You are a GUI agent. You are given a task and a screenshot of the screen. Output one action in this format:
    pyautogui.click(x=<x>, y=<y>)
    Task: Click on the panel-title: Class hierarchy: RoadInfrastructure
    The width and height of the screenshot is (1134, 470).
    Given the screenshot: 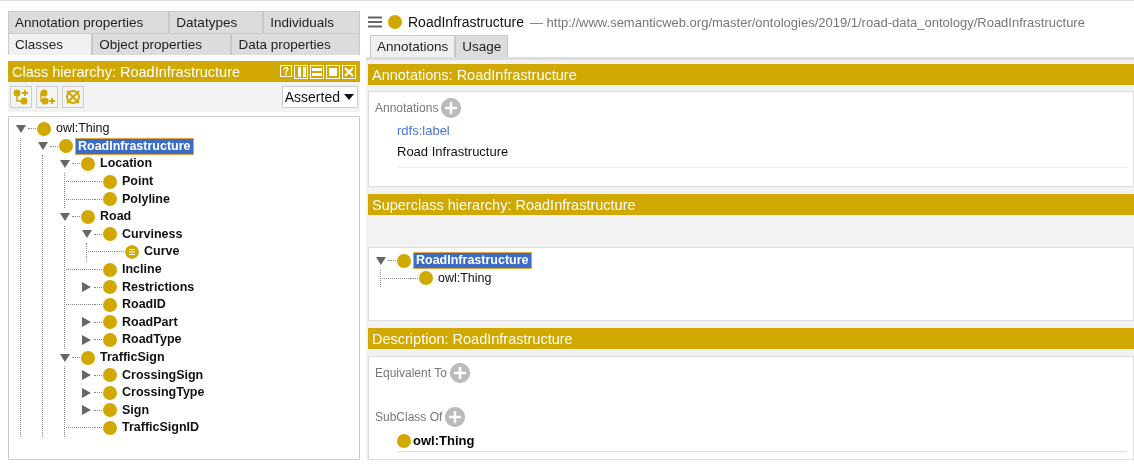 What is the action you would take?
    pyautogui.click(x=127, y=71)
    